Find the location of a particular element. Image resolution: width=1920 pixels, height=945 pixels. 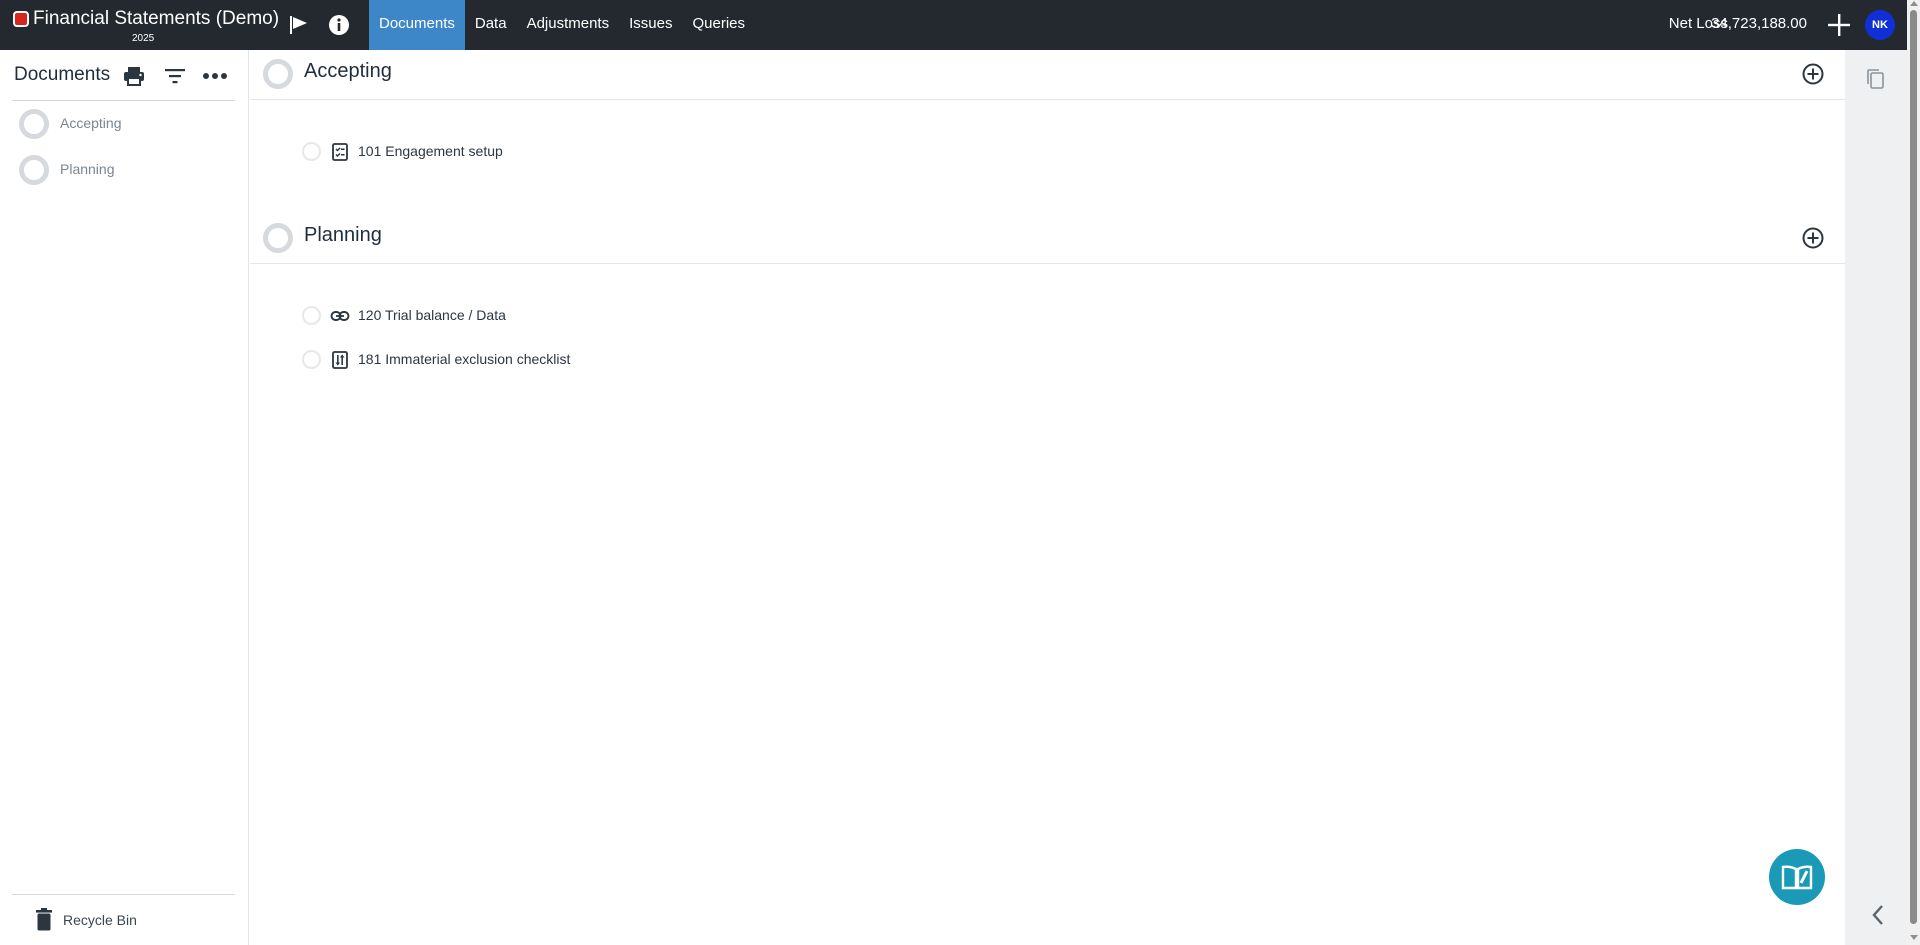

help-book-icon is located at coordinates (1797, 877).